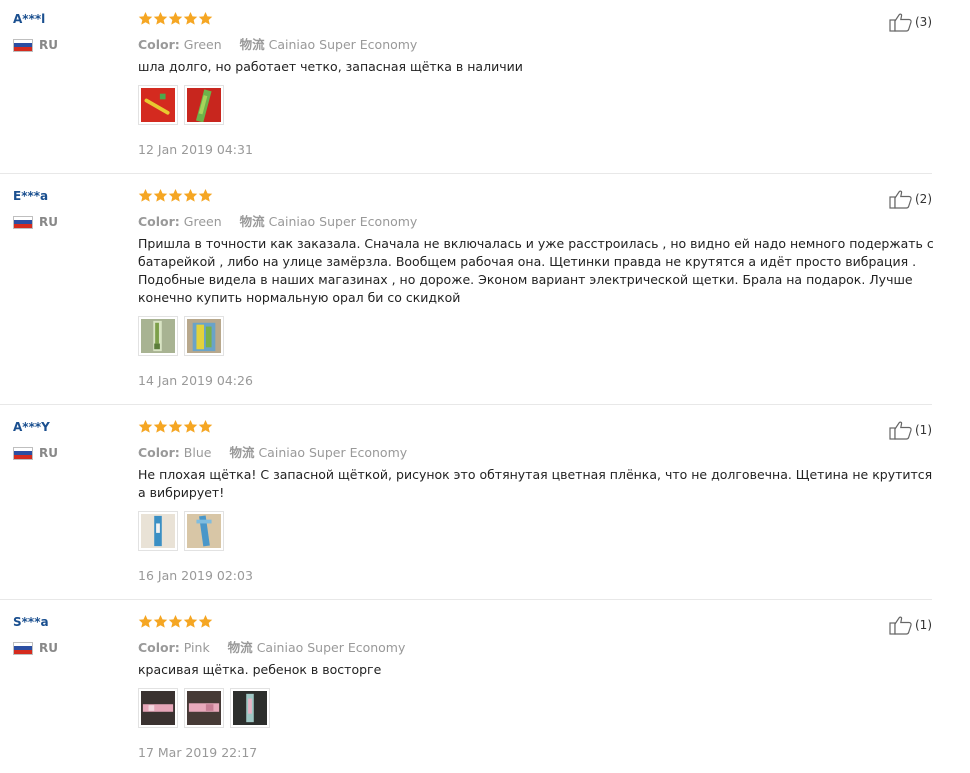 This screenshot has height=773, width=970. Describe the element at coordinates (29, 19) in the screenshot. I see `reviewer-name: A***l` at that location.